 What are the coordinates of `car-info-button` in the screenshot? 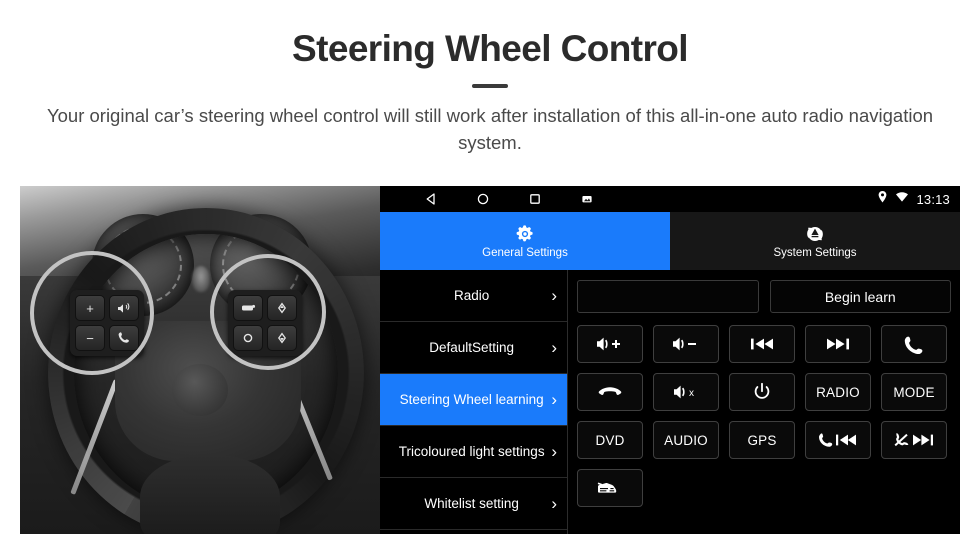 It's located at (610, 488).